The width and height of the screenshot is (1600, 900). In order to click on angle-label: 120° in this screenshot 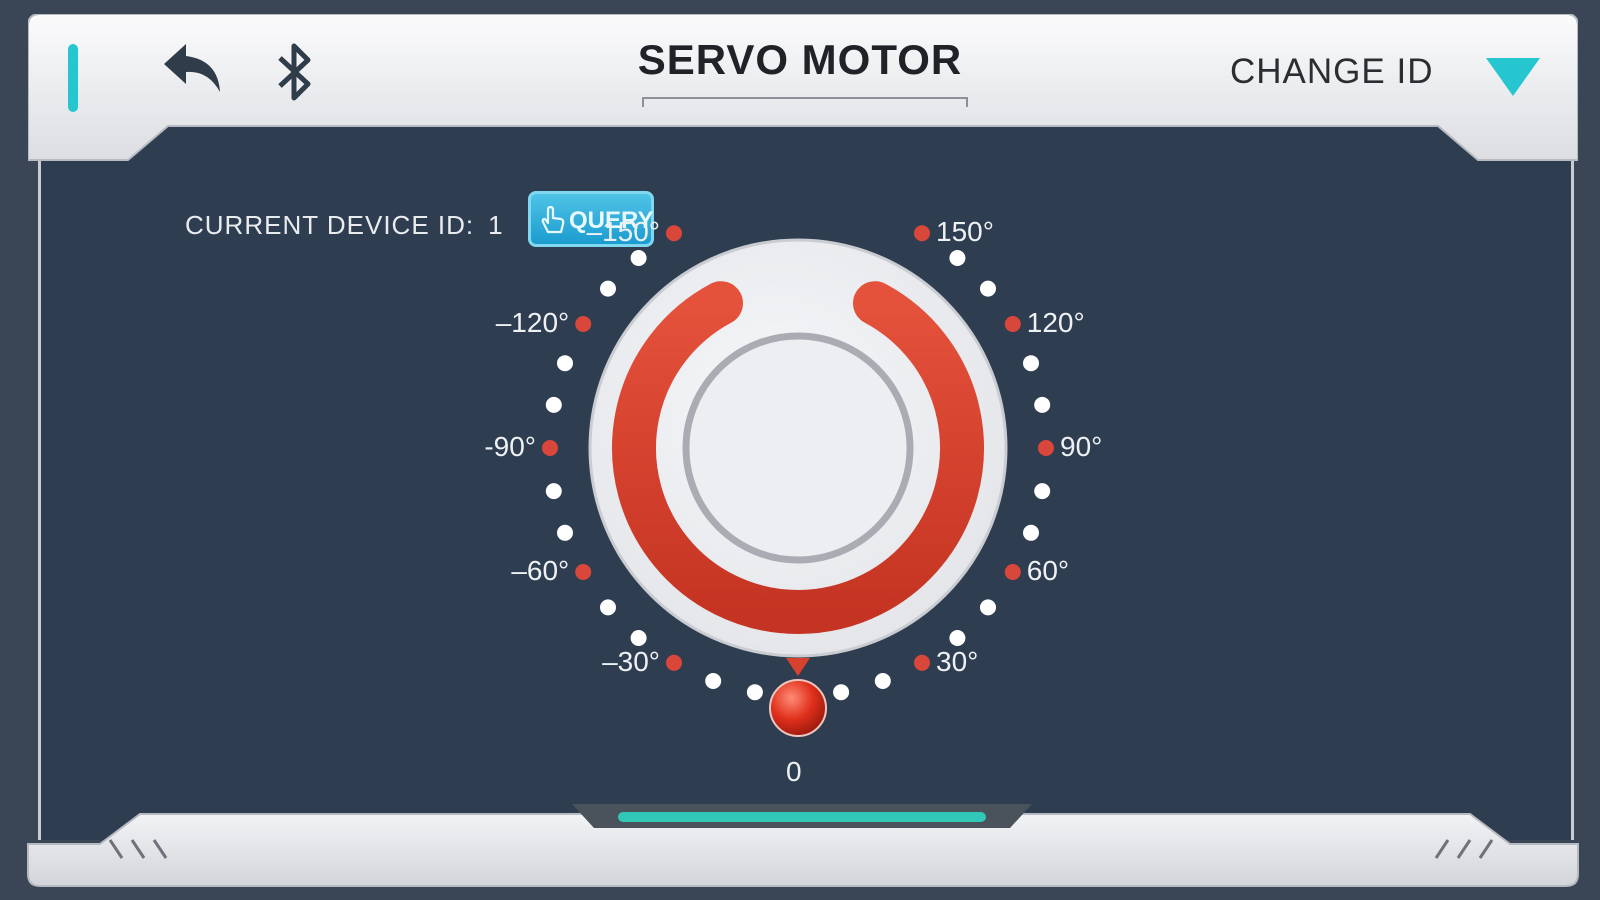, I will do `click(1055, 322)`.